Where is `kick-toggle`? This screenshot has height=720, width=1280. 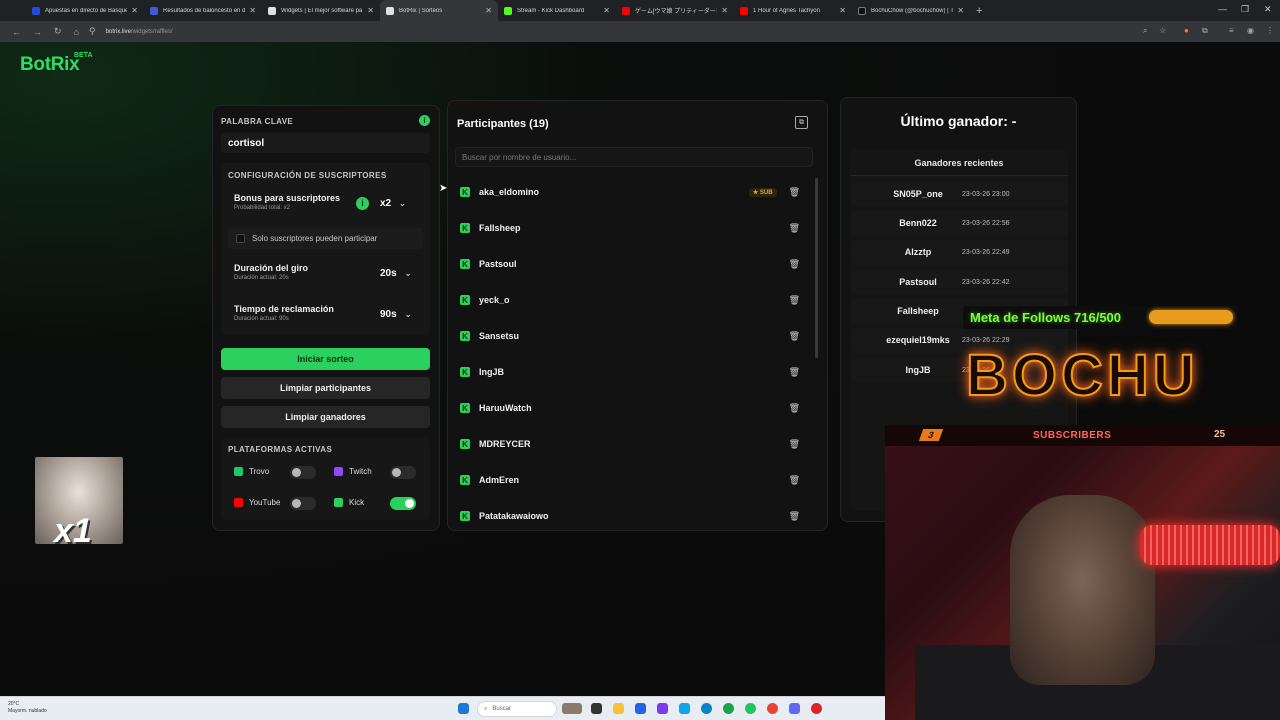 kick-toggle is located at coordinates (403, 503).